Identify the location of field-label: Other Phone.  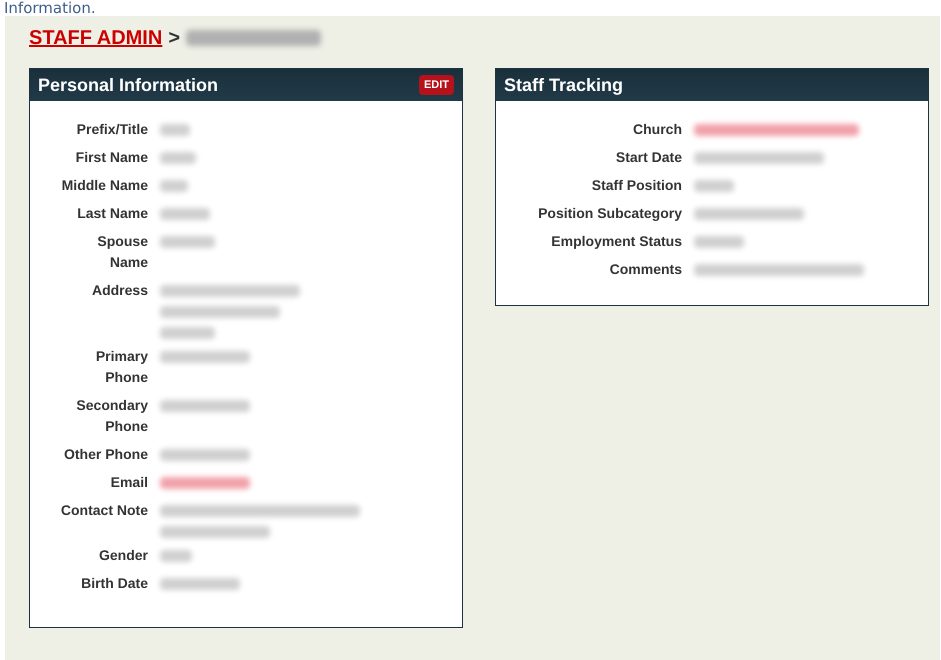
(105, 454).